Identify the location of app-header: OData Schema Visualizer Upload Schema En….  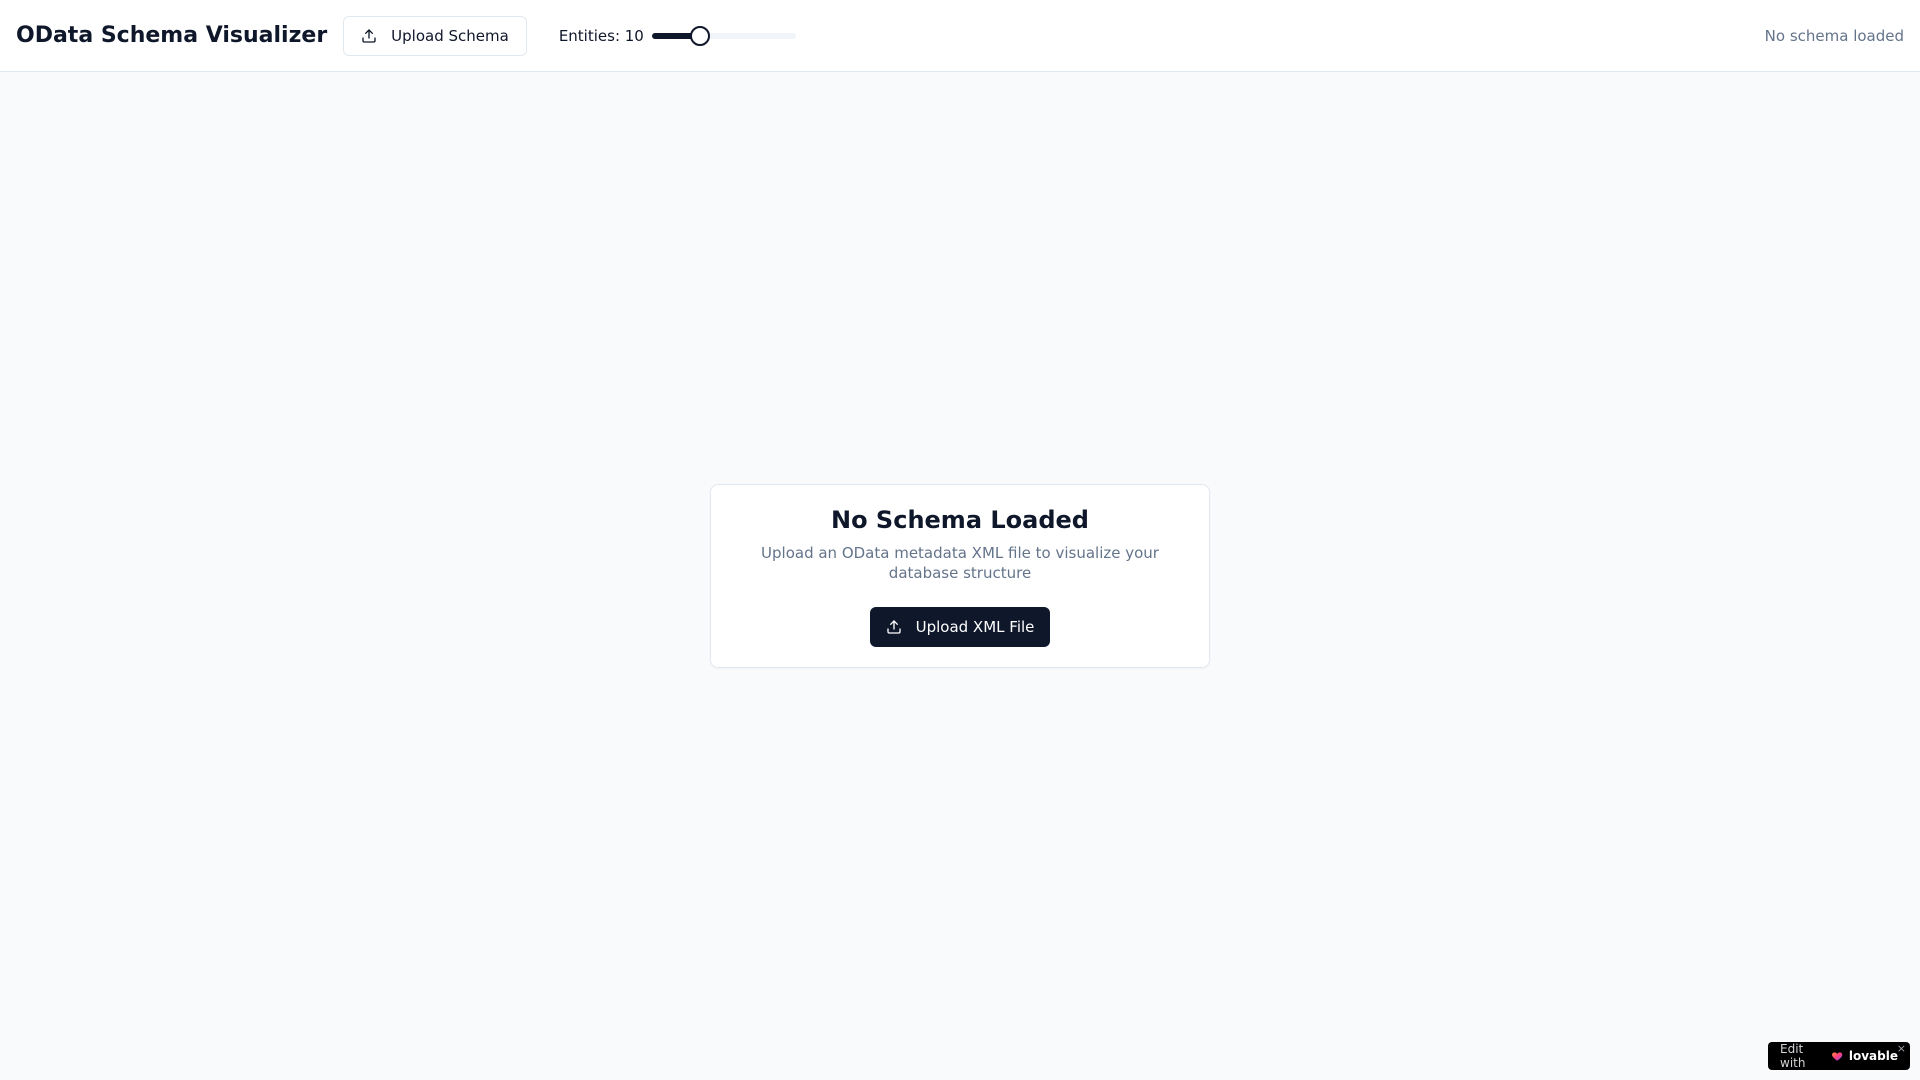
(960, 36).